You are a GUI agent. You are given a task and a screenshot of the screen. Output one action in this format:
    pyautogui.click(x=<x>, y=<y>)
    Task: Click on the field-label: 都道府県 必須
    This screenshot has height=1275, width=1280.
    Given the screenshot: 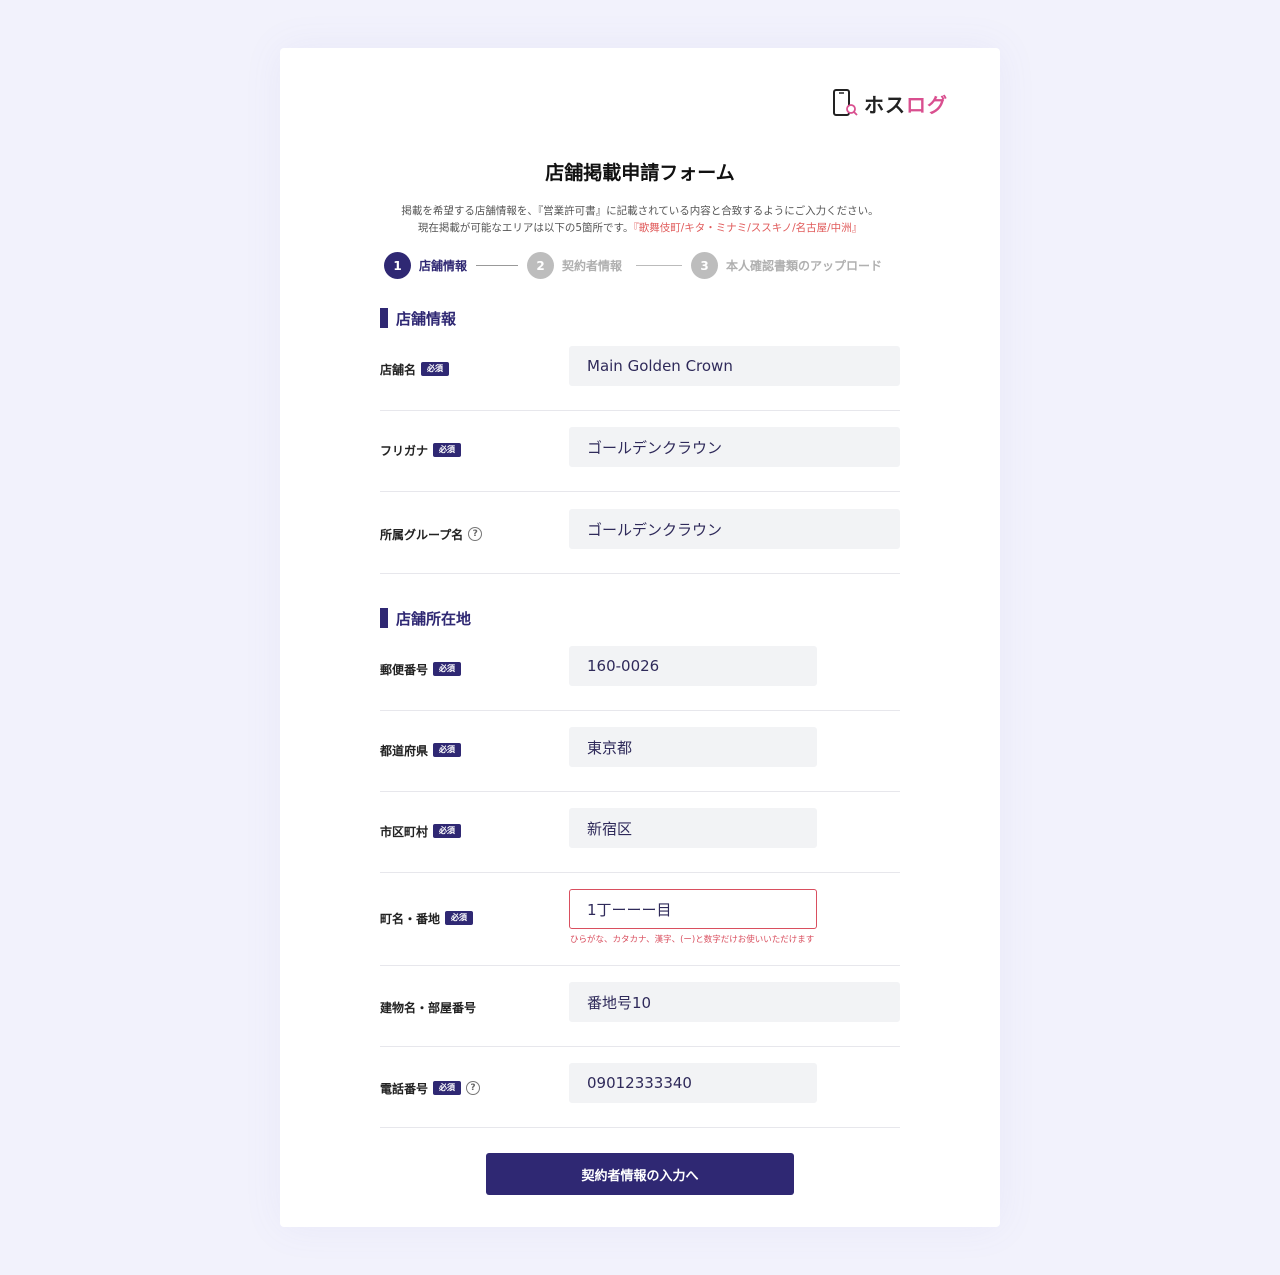 What is the action you would take?
    pyautogui.click(x=421, y=750)
    